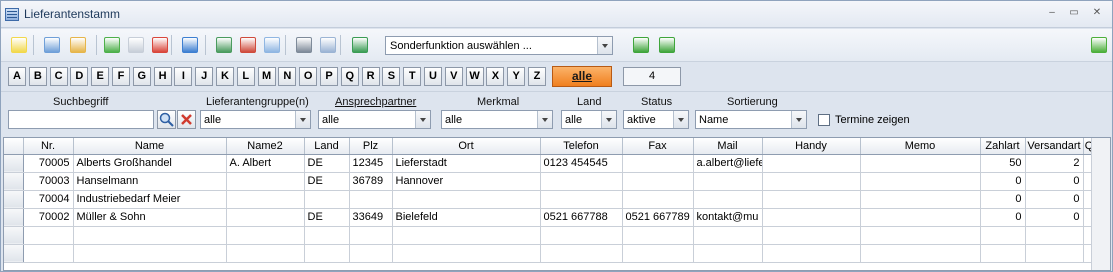  What do you see at coordinates (304, 45) in the screenshot?
I see `print-button` at bounding box center [304, 45].